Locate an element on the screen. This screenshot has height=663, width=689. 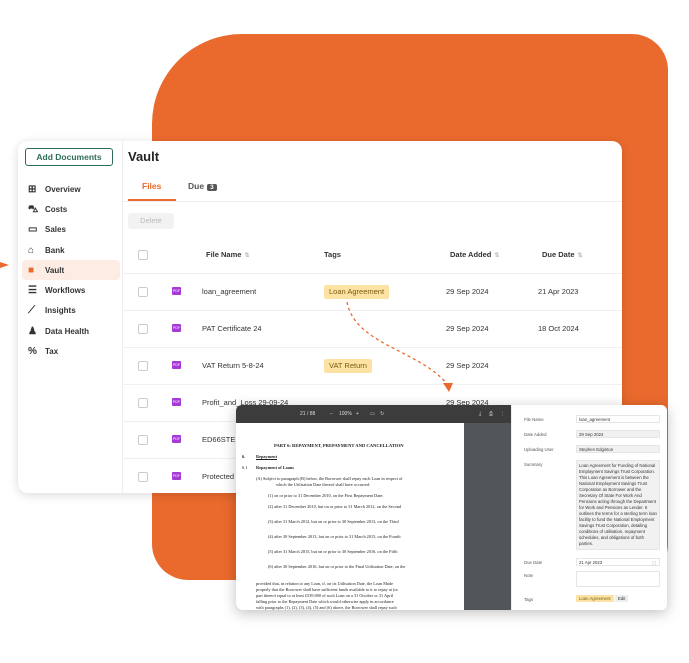
uploading-user-field: Stephen Edginton is located at coordinates (618, 449).